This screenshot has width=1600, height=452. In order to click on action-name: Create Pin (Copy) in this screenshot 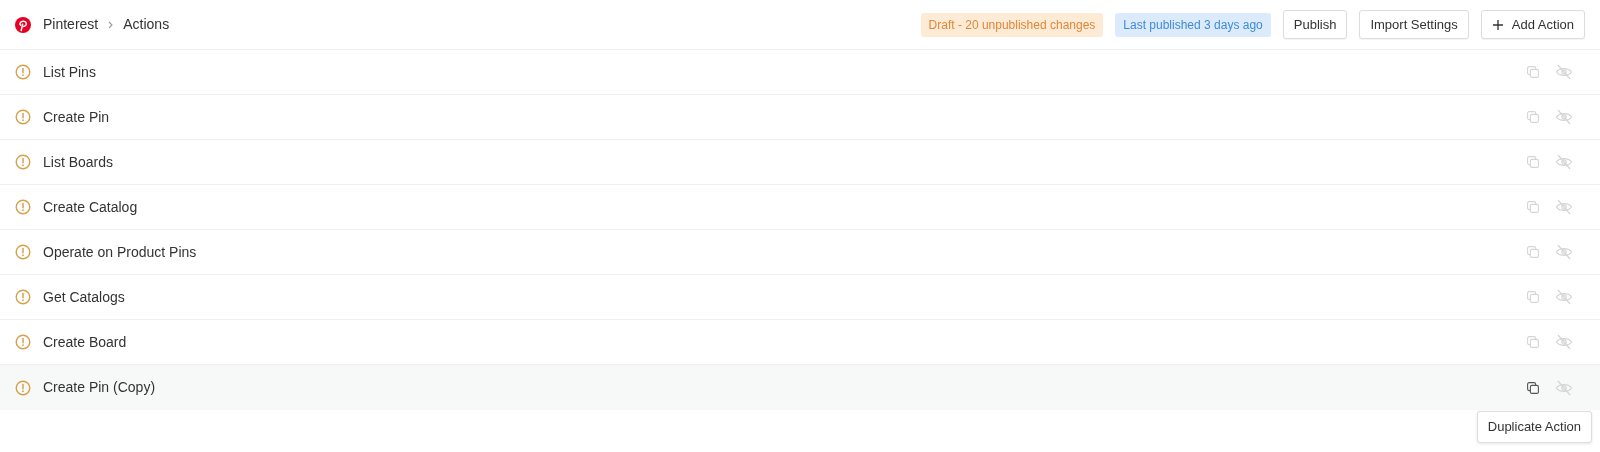, I will do `click(99, 387)`.